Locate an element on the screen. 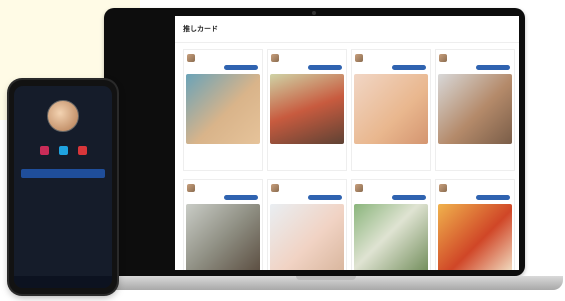 The height and width of the screenshot is (301, 565). page-title: 推しカード is located at coordinates (200, 29).